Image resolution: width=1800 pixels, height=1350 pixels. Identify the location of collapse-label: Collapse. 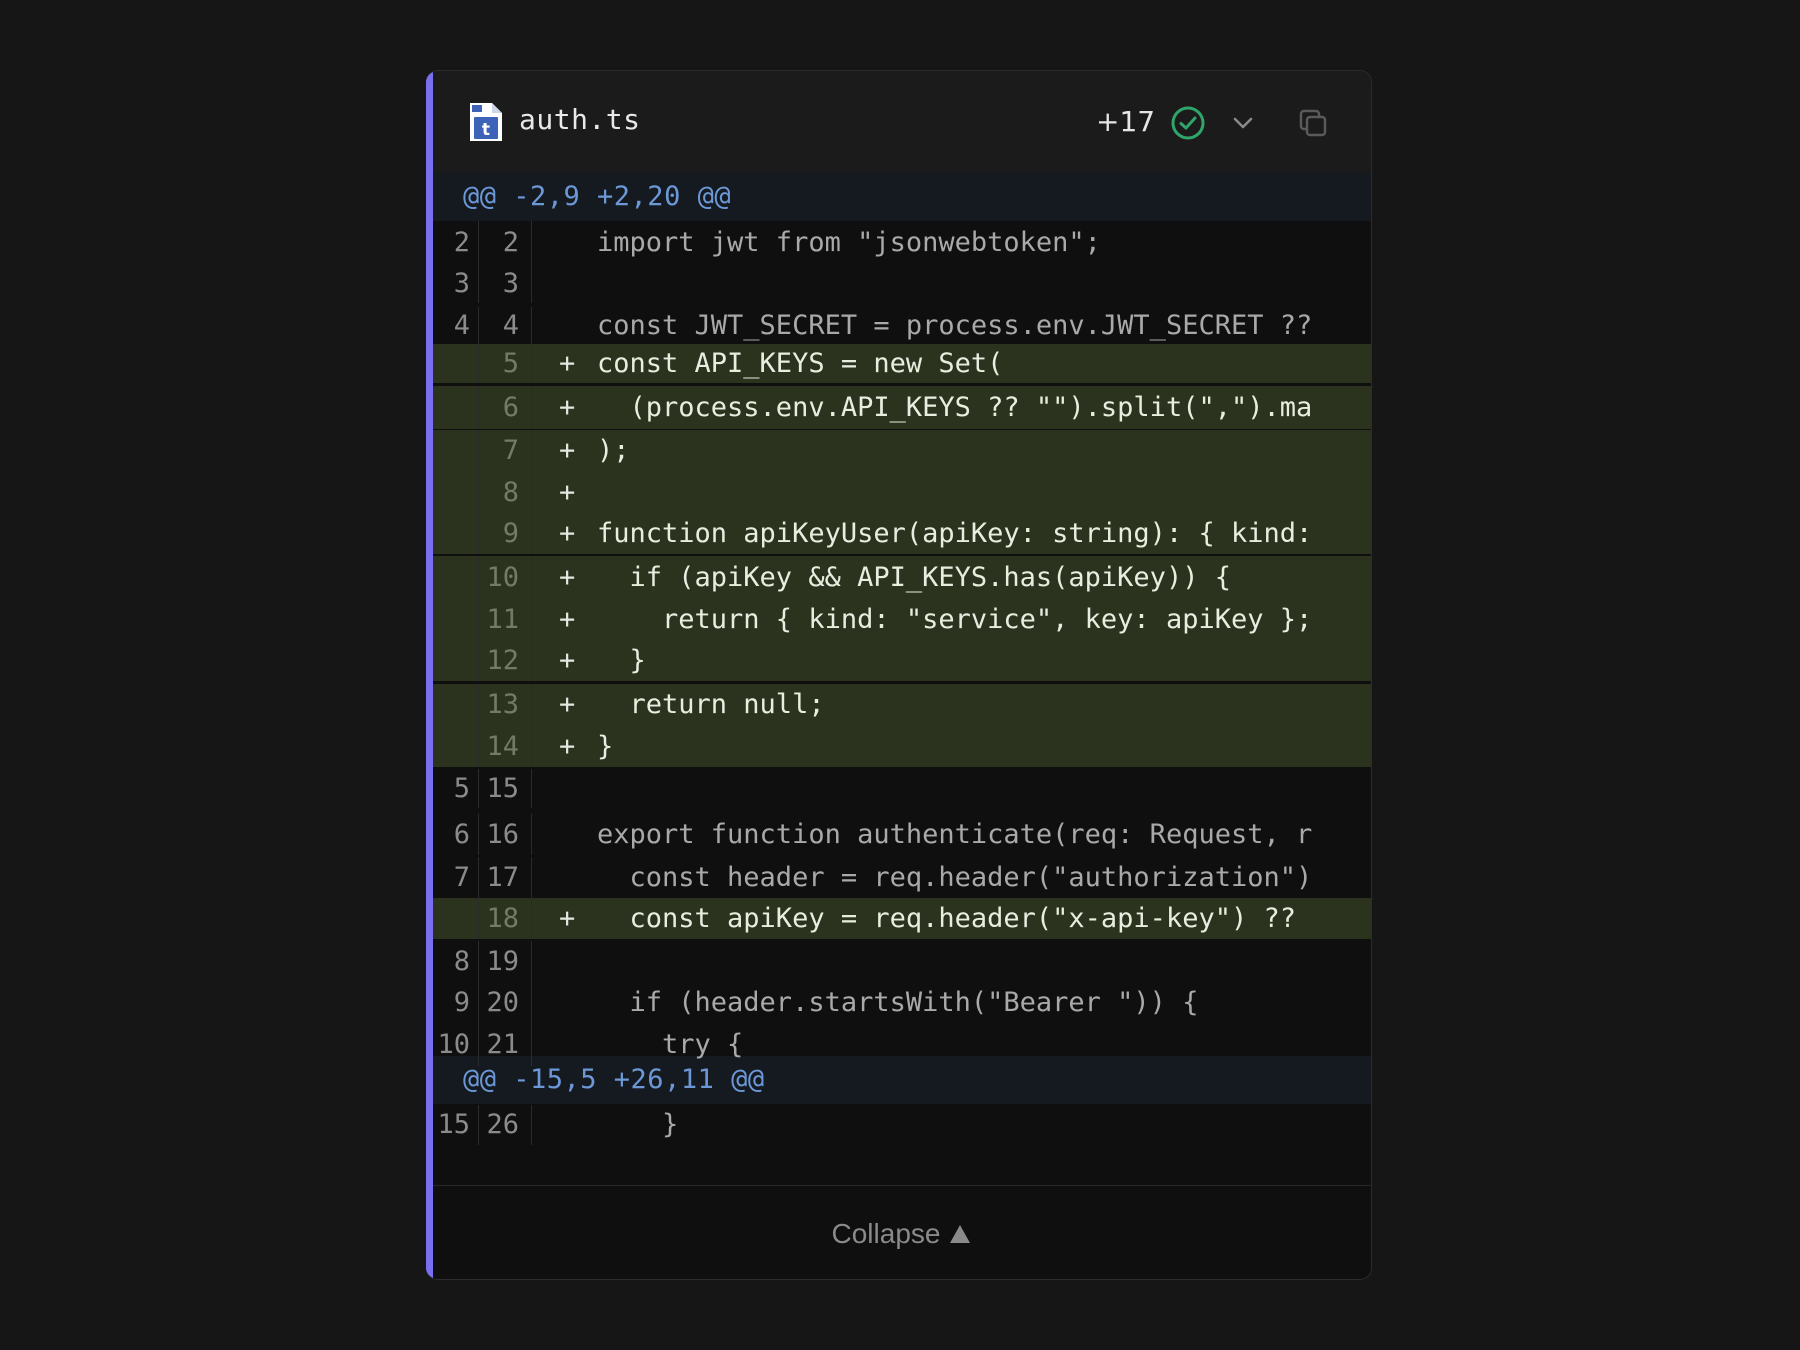
(886, 1233).